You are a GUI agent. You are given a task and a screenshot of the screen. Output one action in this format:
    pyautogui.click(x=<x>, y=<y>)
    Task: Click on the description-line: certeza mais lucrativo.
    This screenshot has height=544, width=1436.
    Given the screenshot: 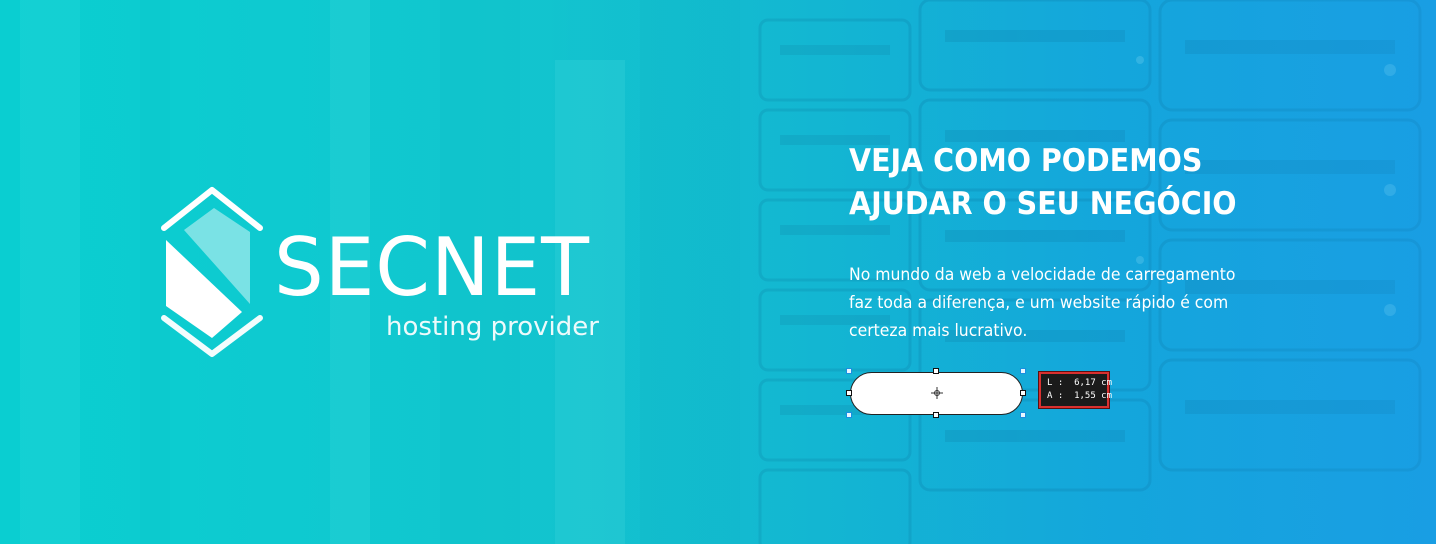 What is the action you would take?
    pyautogui.click(x=938, y=331)
    